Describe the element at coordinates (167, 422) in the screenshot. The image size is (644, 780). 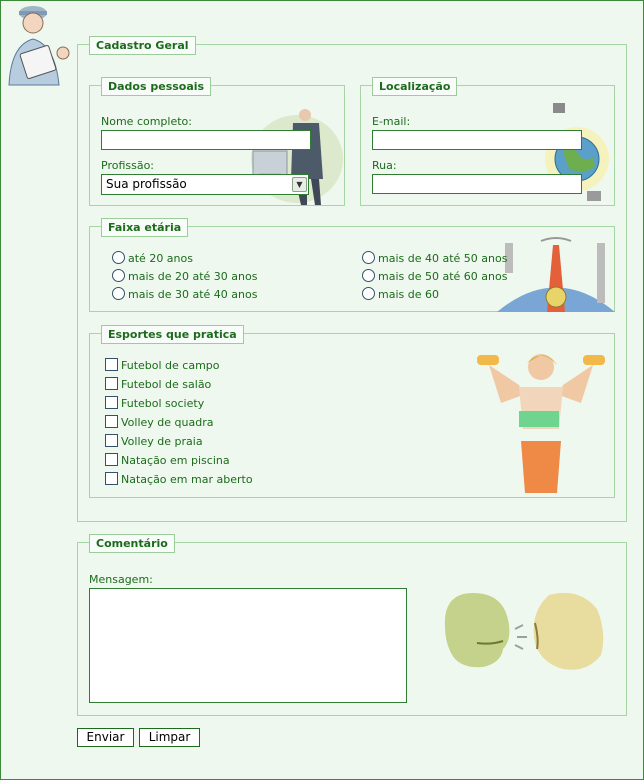
I see `esporte-option-label: Volley de quadra` at that location.